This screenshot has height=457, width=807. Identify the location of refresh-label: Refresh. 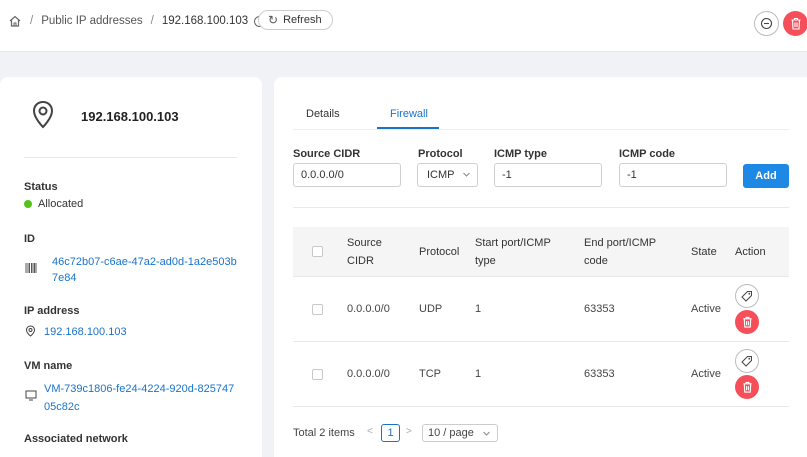
(302, 20).